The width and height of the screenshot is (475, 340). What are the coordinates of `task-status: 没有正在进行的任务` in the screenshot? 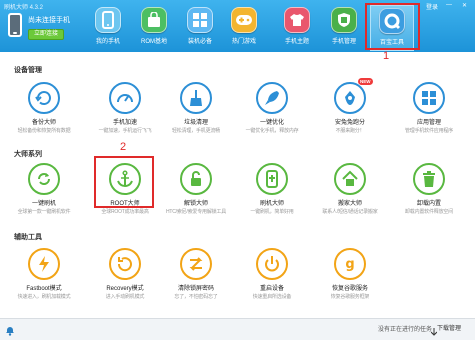 It's located at (405, 330).